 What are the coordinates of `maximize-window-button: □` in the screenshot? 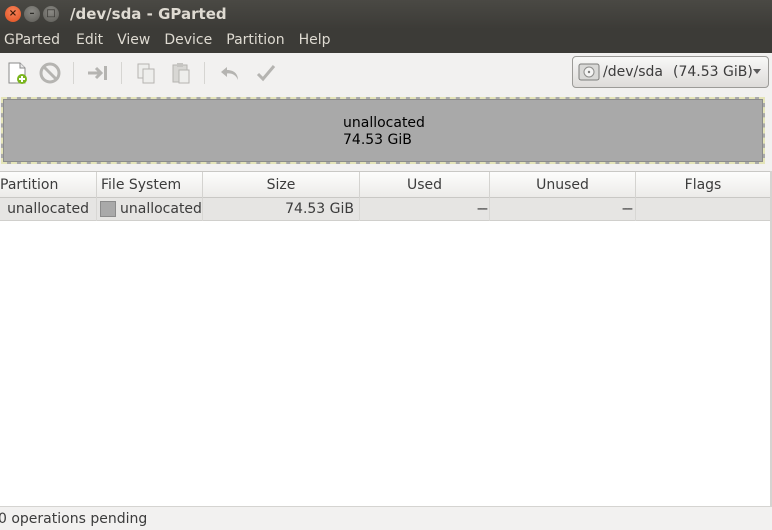 It's located at (51, 14).